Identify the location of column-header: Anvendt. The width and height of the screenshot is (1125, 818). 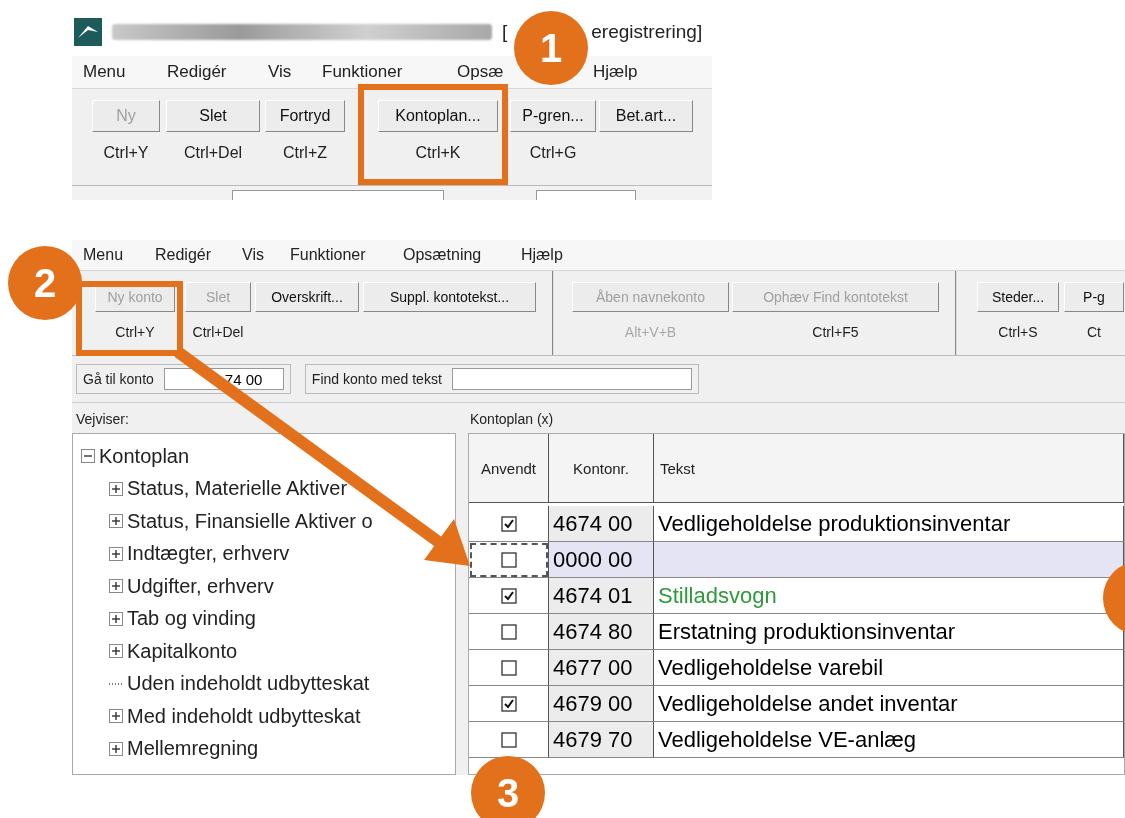
(509, 468).